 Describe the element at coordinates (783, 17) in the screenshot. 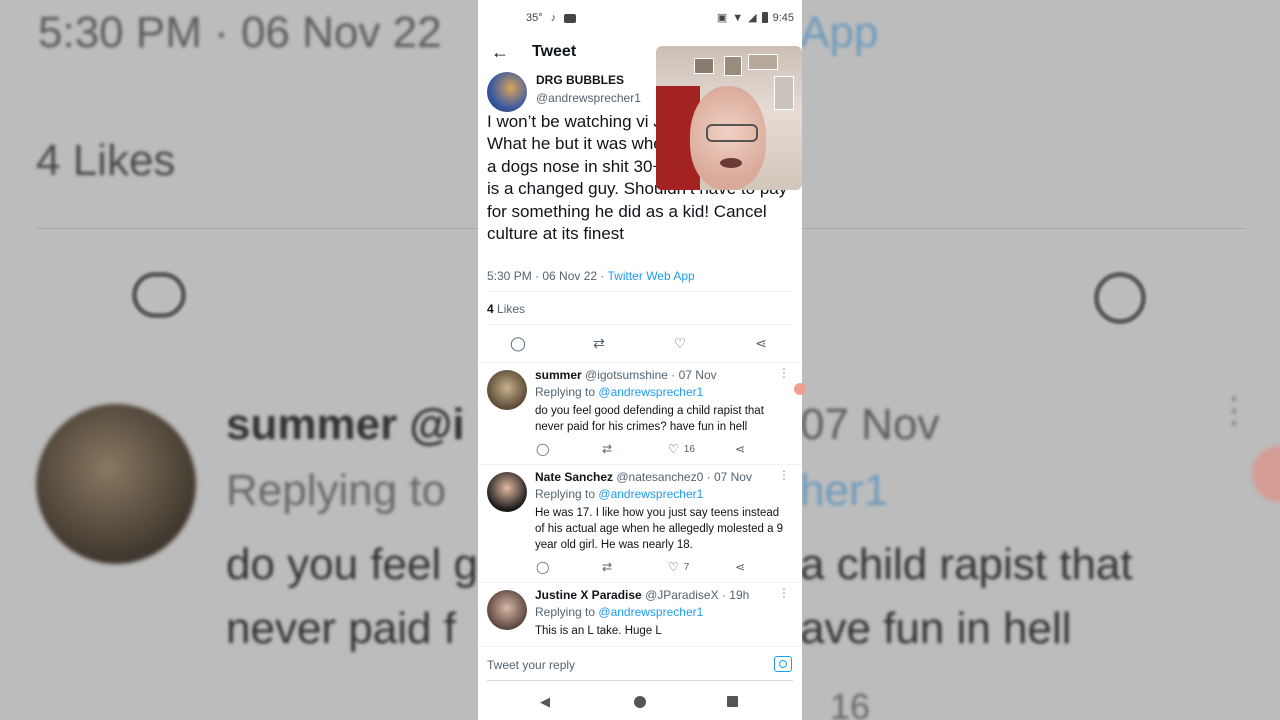

I see `clock: 9:45` at that location.